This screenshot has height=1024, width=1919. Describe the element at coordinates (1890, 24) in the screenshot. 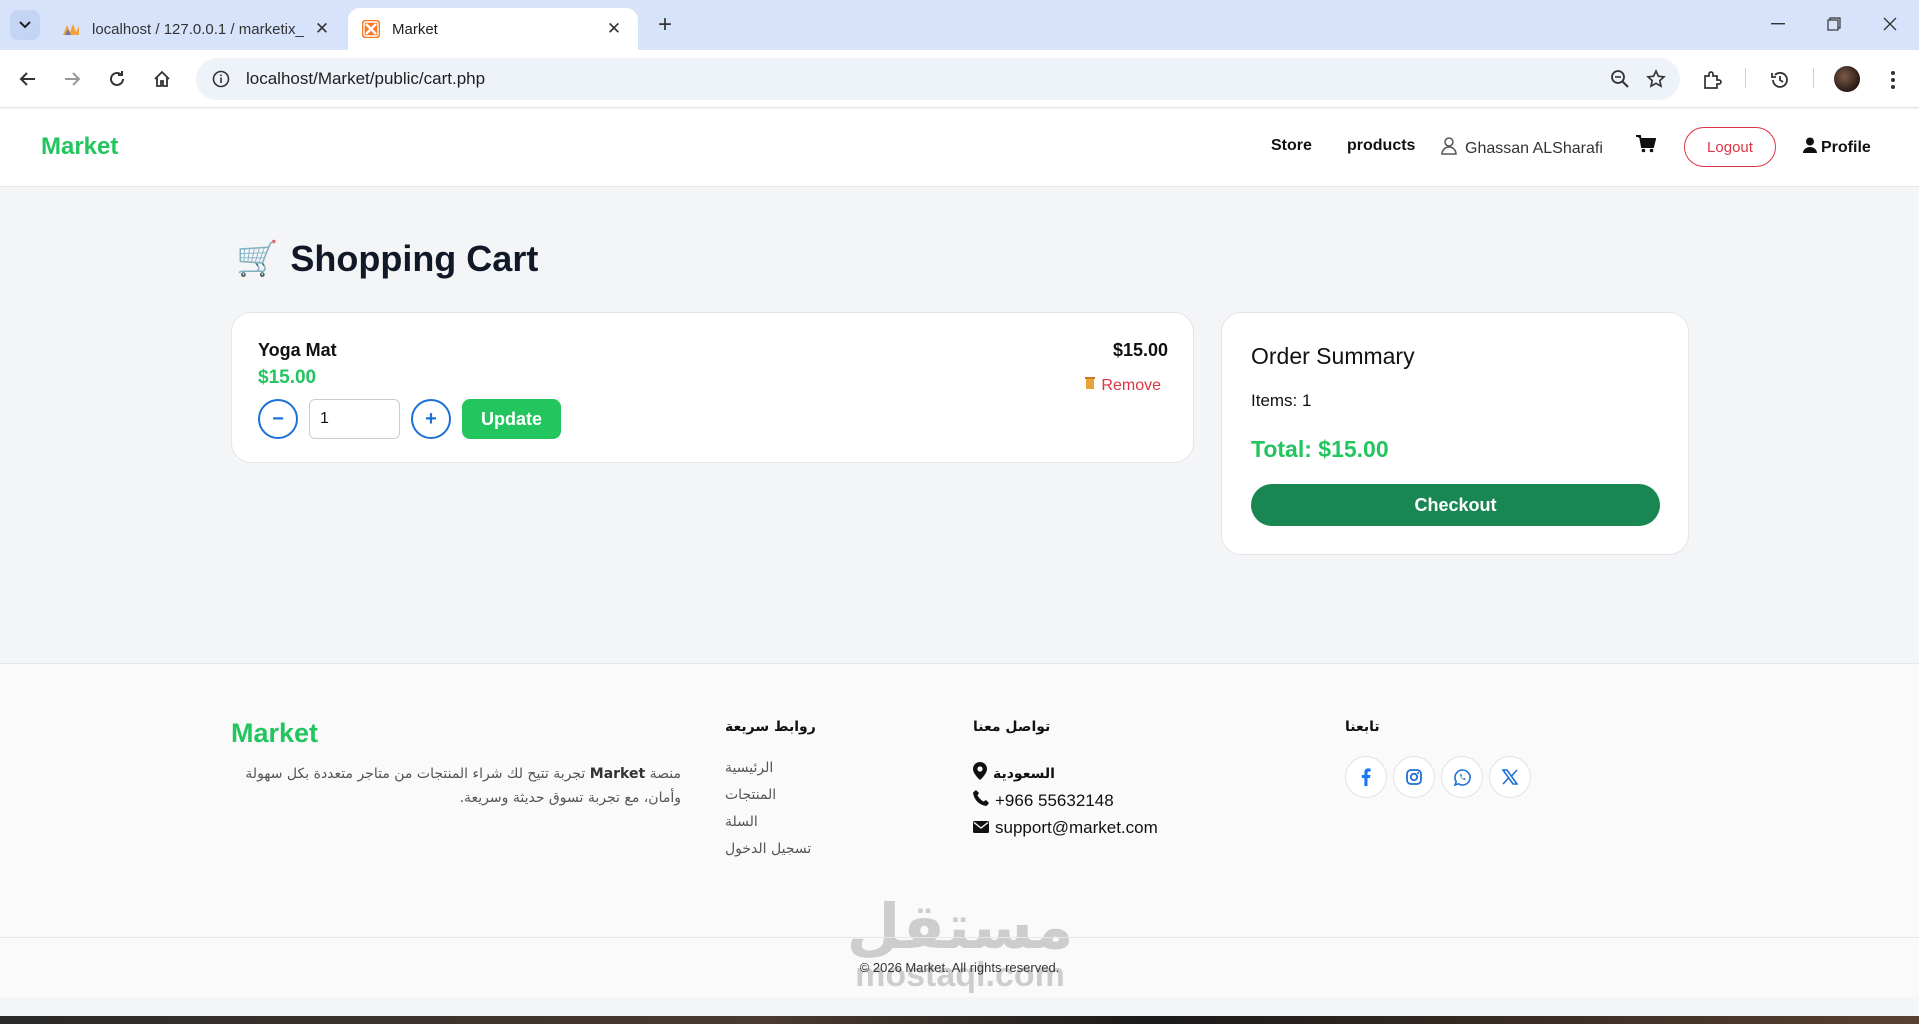

I see `window-close-icon` at that location.